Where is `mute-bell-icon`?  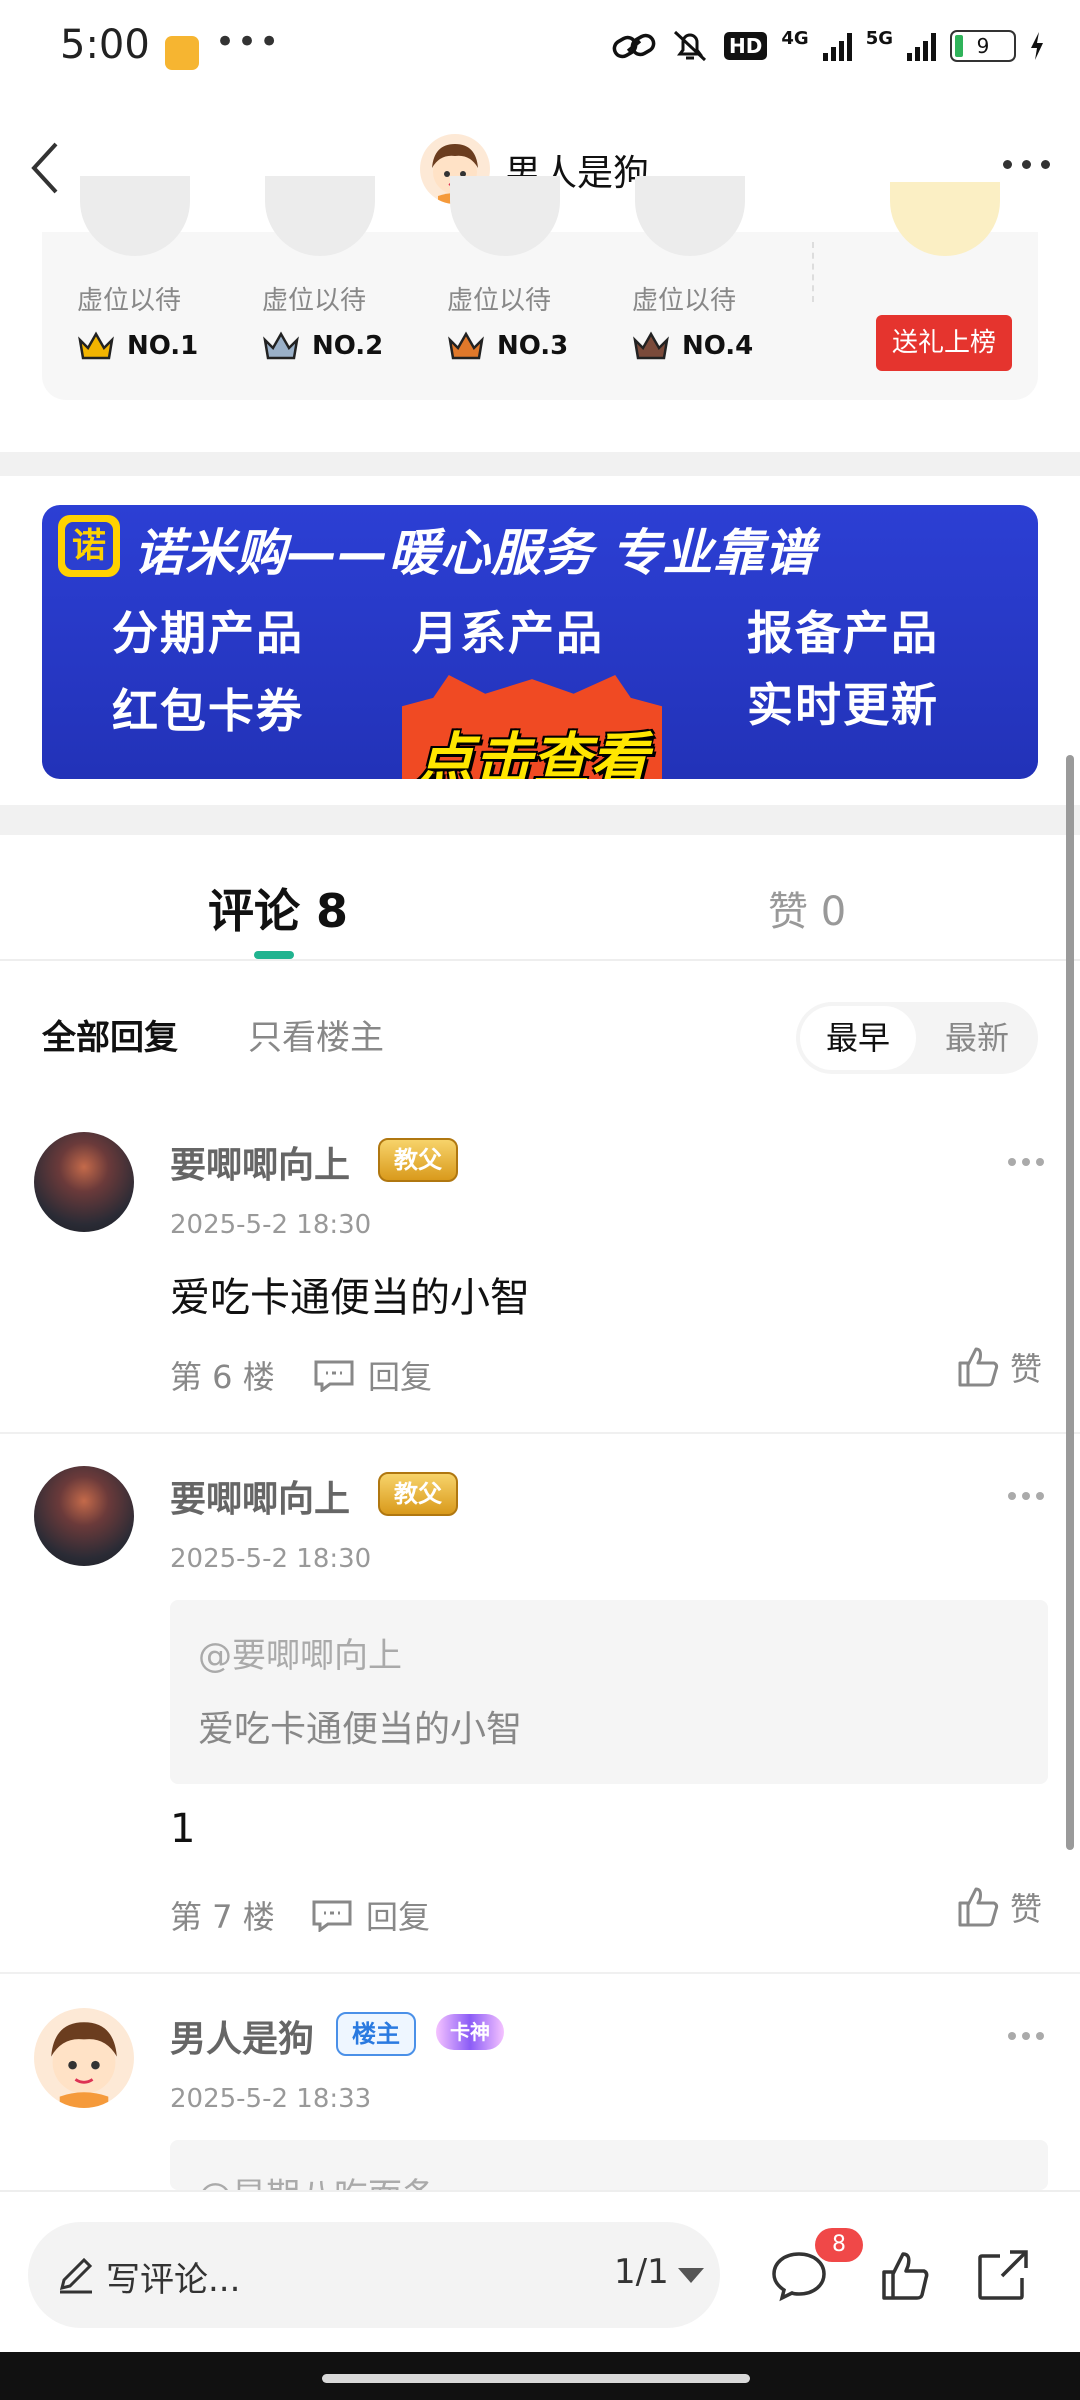
mute-bell-icon is located at coordinates (690, 46).